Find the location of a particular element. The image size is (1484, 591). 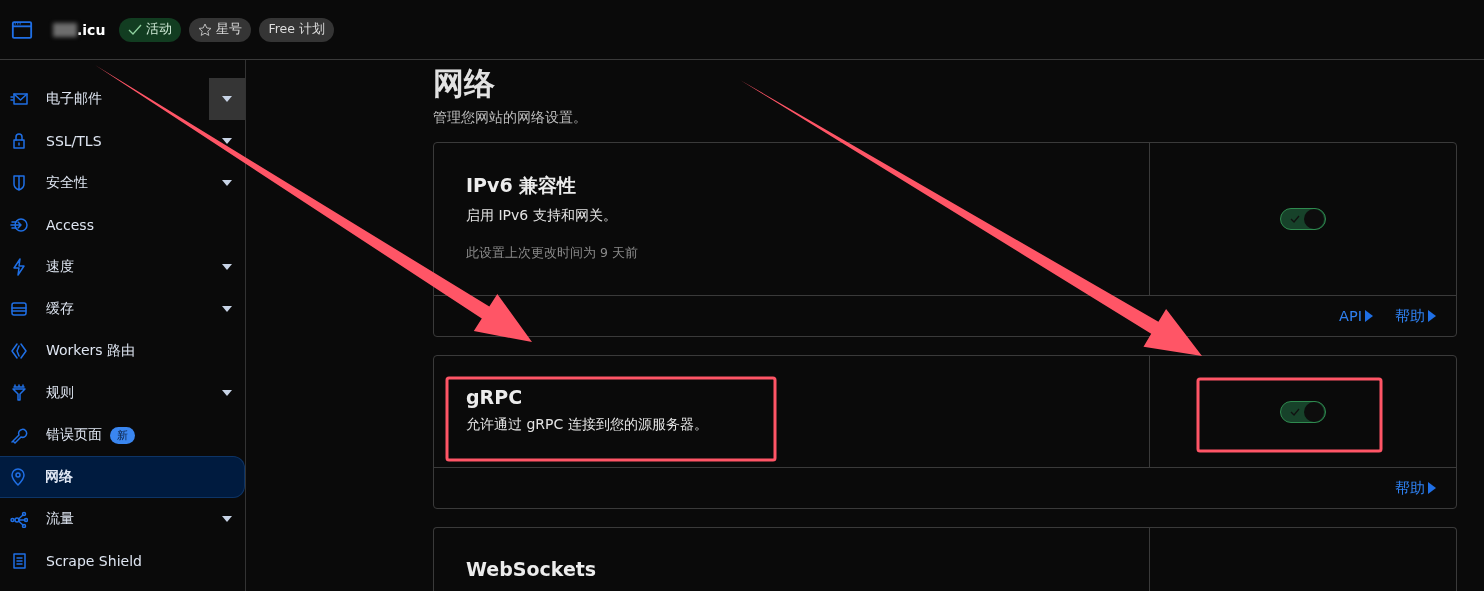

code-brackets-icon is located at coordinates (19, 351).